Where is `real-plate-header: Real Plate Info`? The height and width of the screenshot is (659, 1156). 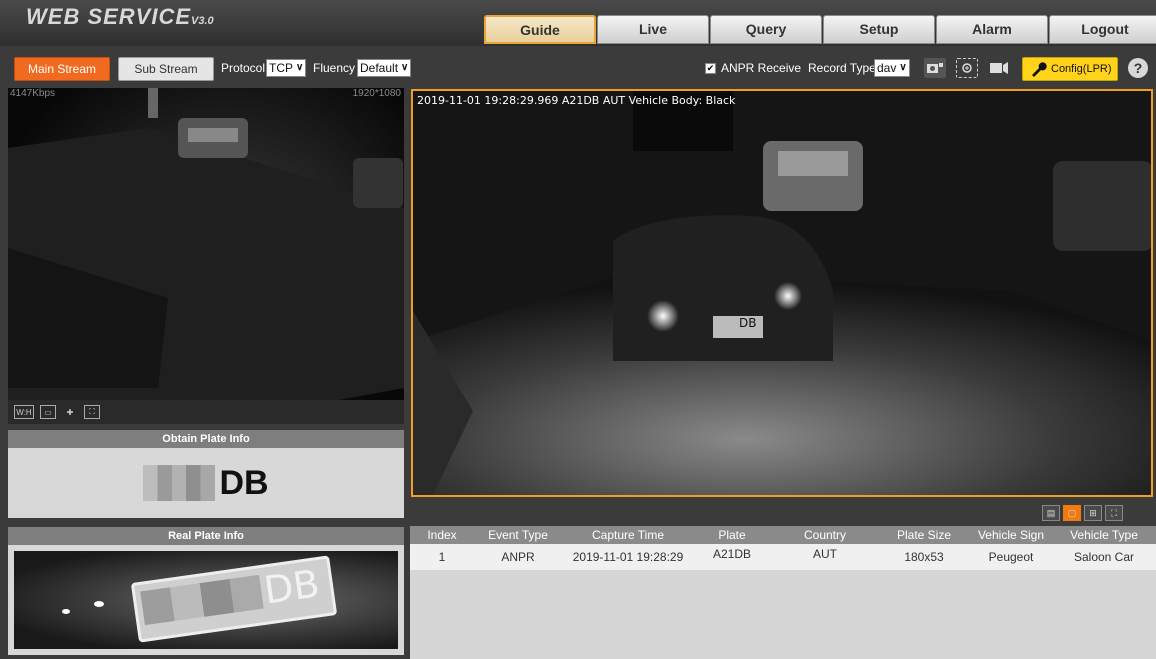
real-plate-header: Real Plate Info is located at coordinates (206, 536).